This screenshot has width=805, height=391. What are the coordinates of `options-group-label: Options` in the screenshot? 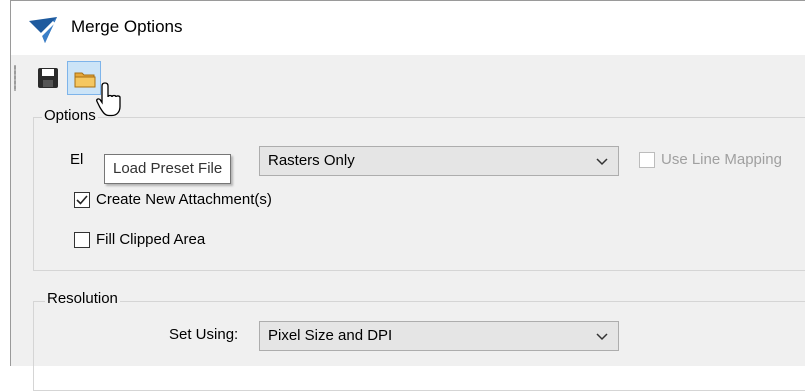 It's located at (70, 115).